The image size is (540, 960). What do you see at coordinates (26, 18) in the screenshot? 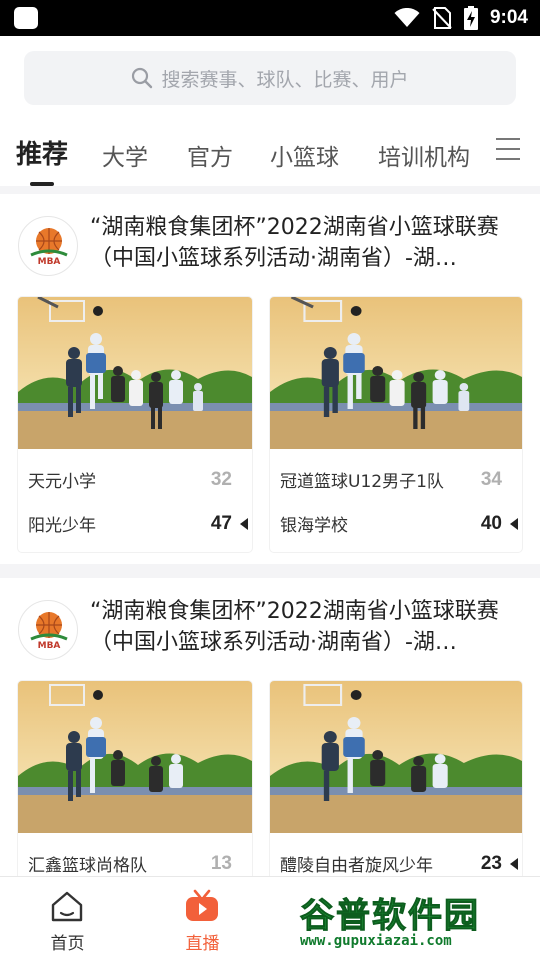
I see `app-notification-icon` at bounding box center [26, 18].